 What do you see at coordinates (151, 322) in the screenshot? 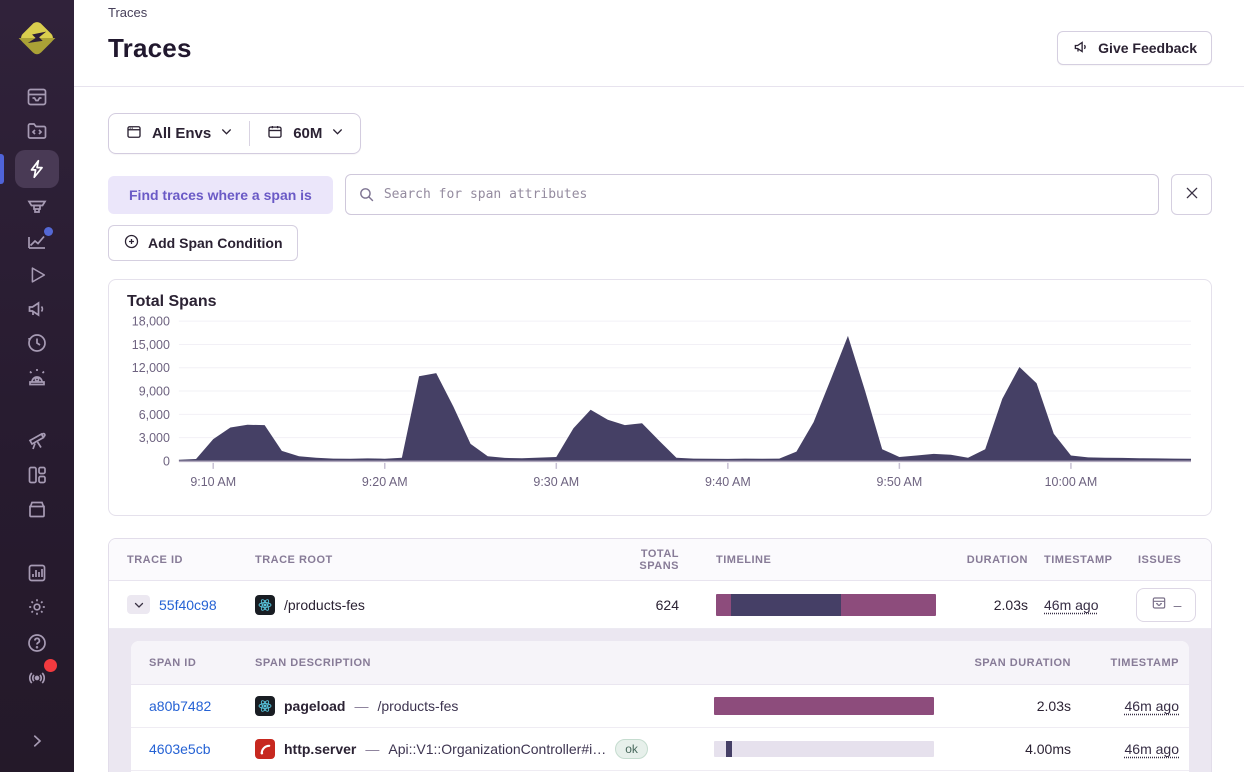
I see `svg-text: 18,000` at bounding box center [151, 322].